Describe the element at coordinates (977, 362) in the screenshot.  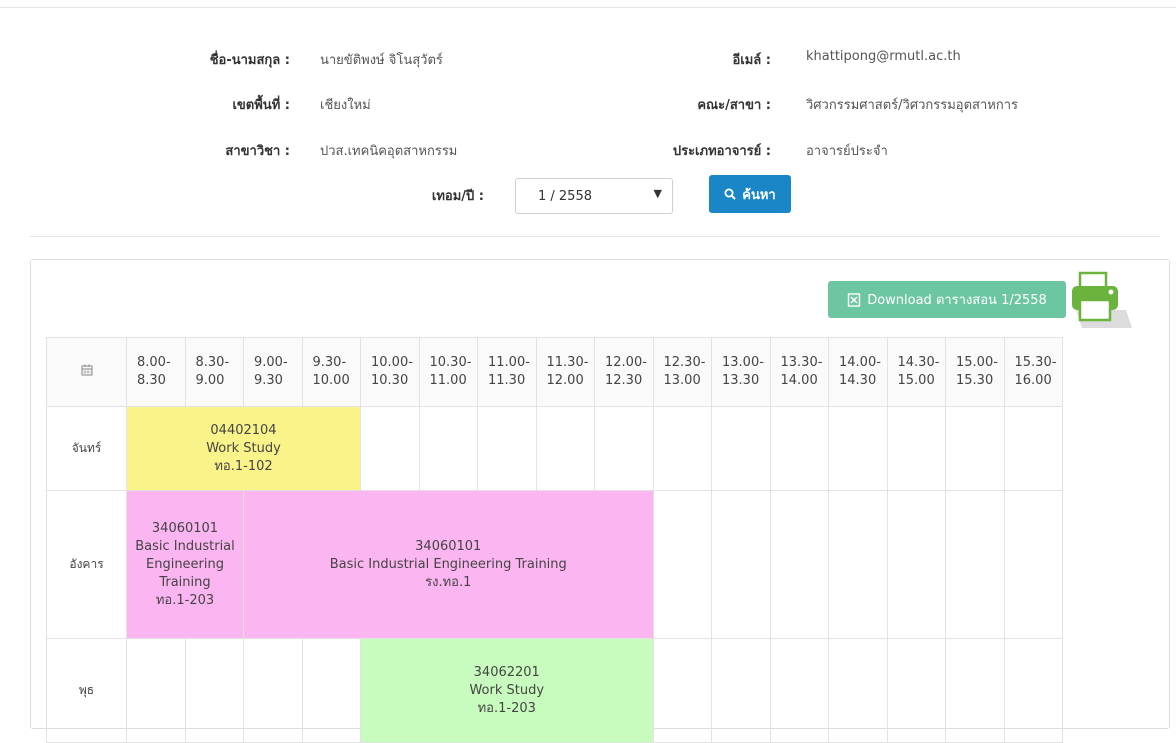
I see `time-slot-start: 15.00-` at that location.